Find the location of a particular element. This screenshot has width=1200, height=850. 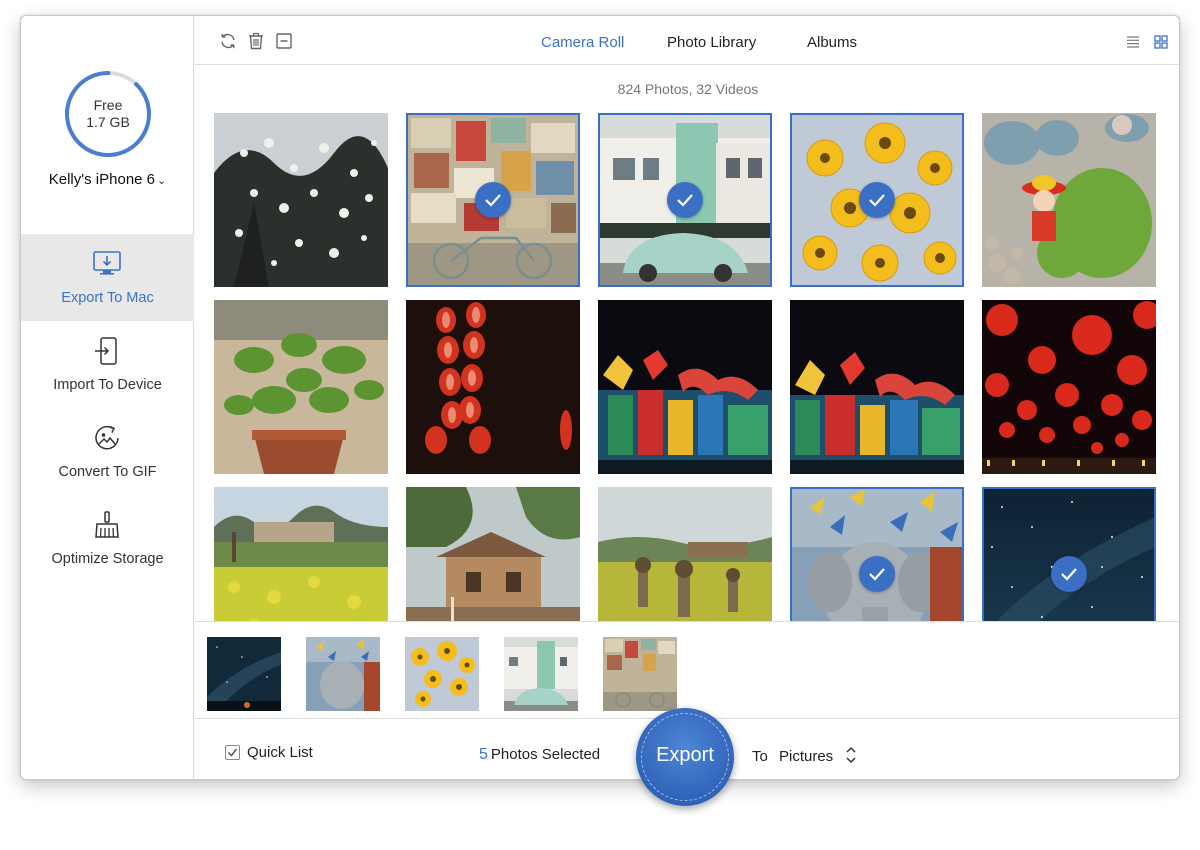

media-count: 824 Photos, 32 Videos is located at coordinates (688, 89).